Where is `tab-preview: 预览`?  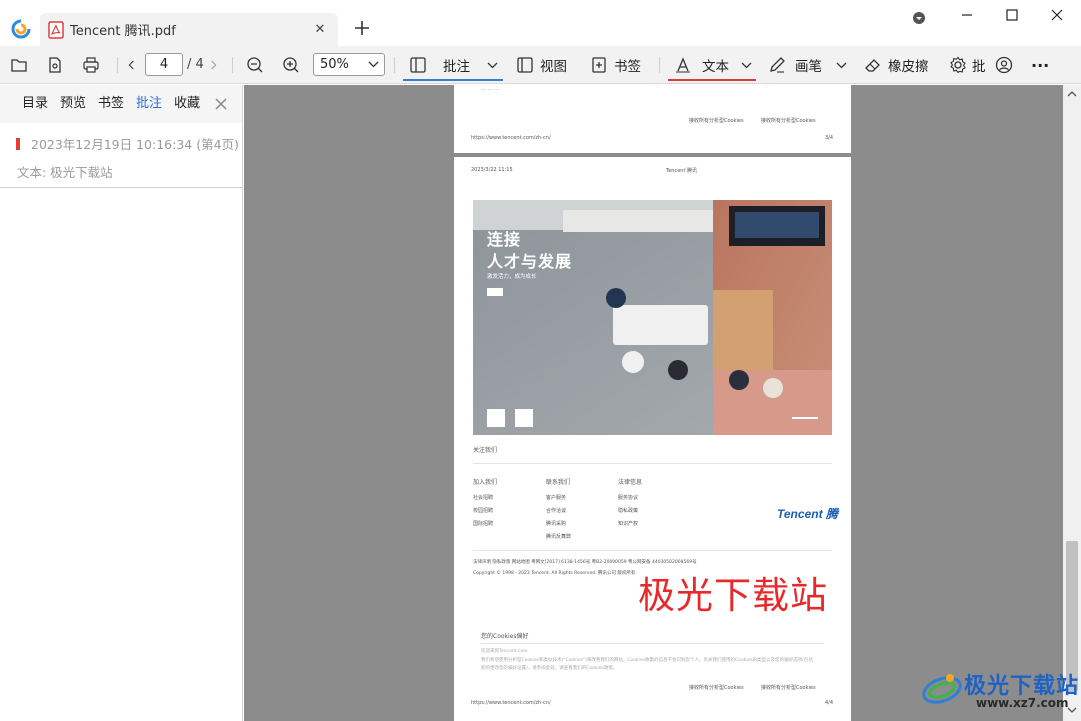
tab-preview: 预览 is located at coordinates (73, 104).